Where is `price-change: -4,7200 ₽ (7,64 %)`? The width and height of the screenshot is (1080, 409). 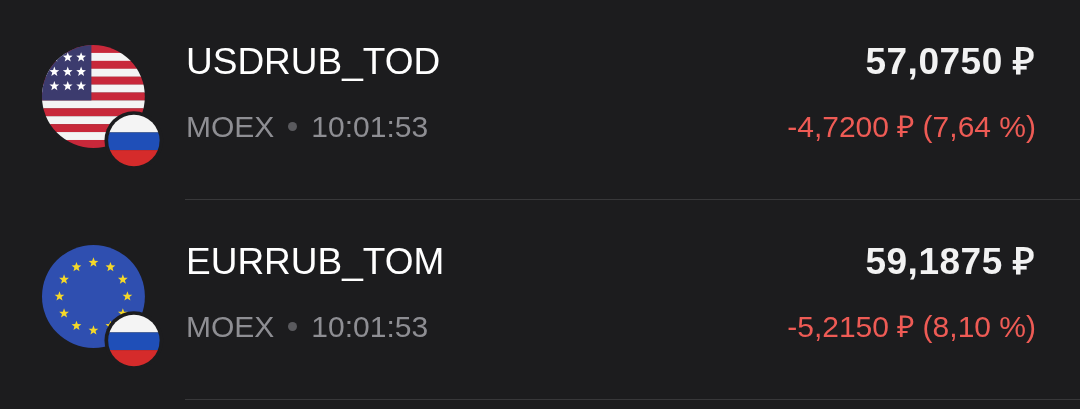 price-change: -4,7200 ₽ (7,64 %) is located at coordinates (911, 126).